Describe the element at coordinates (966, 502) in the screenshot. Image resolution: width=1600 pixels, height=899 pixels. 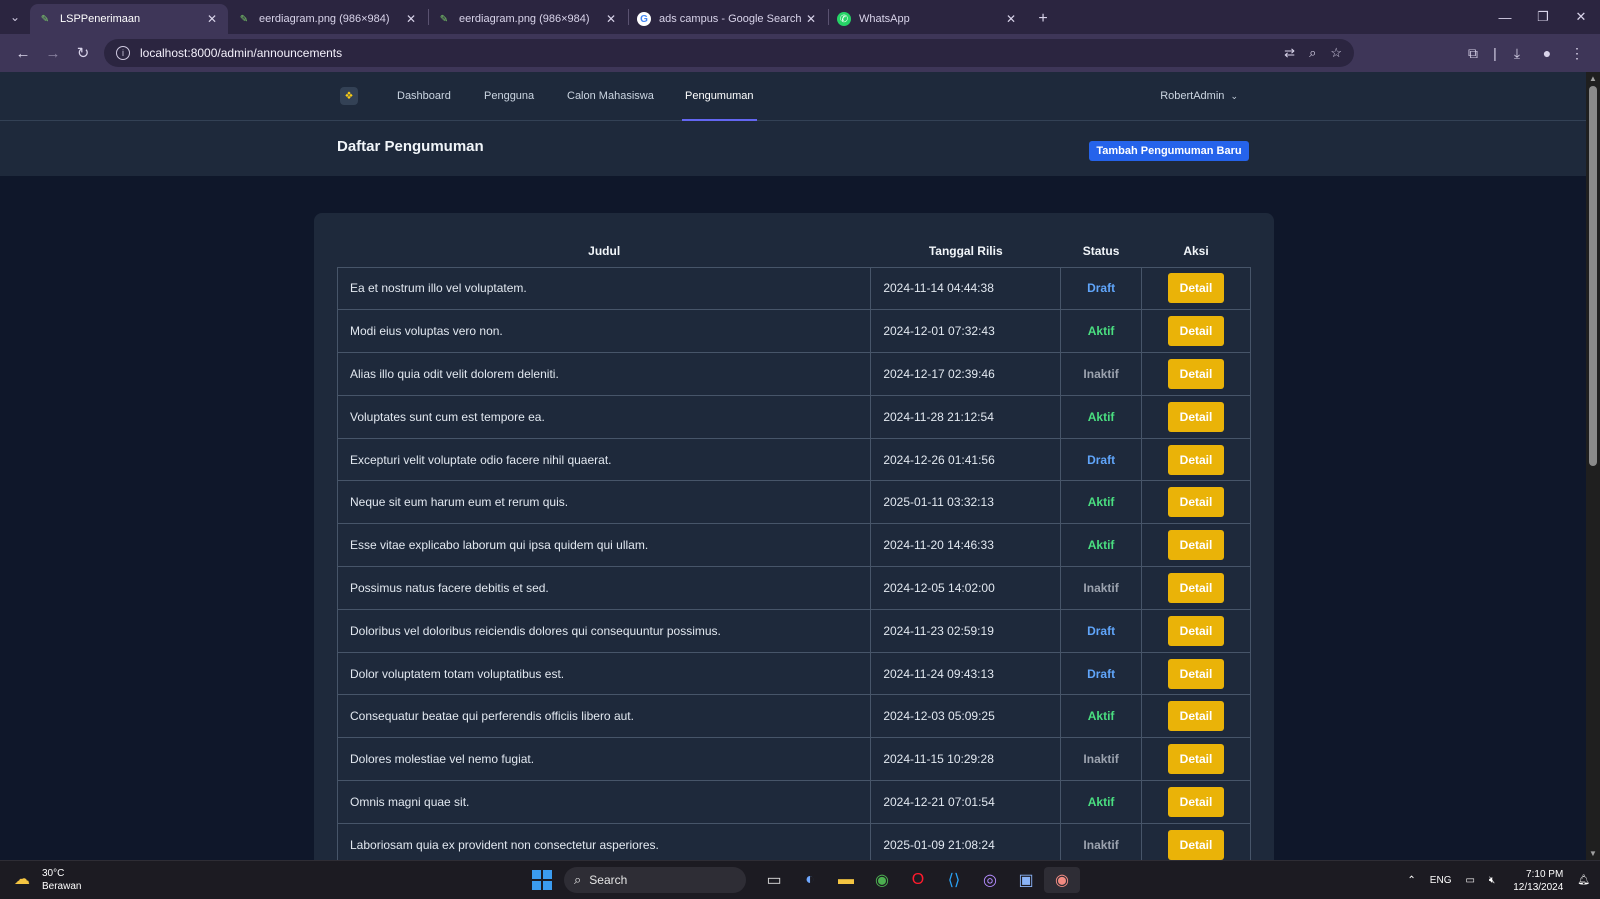
I see `cell-tanggal-rilis: 2025-01-11 03:32:13` at that location.